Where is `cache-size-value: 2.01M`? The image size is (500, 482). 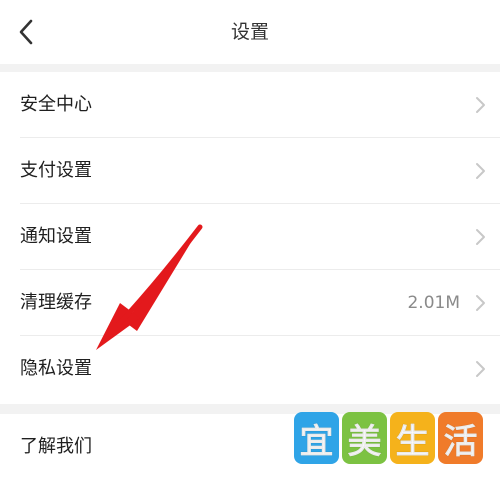 cache-size-value: 2.01M is located at coordinates (433, 303).